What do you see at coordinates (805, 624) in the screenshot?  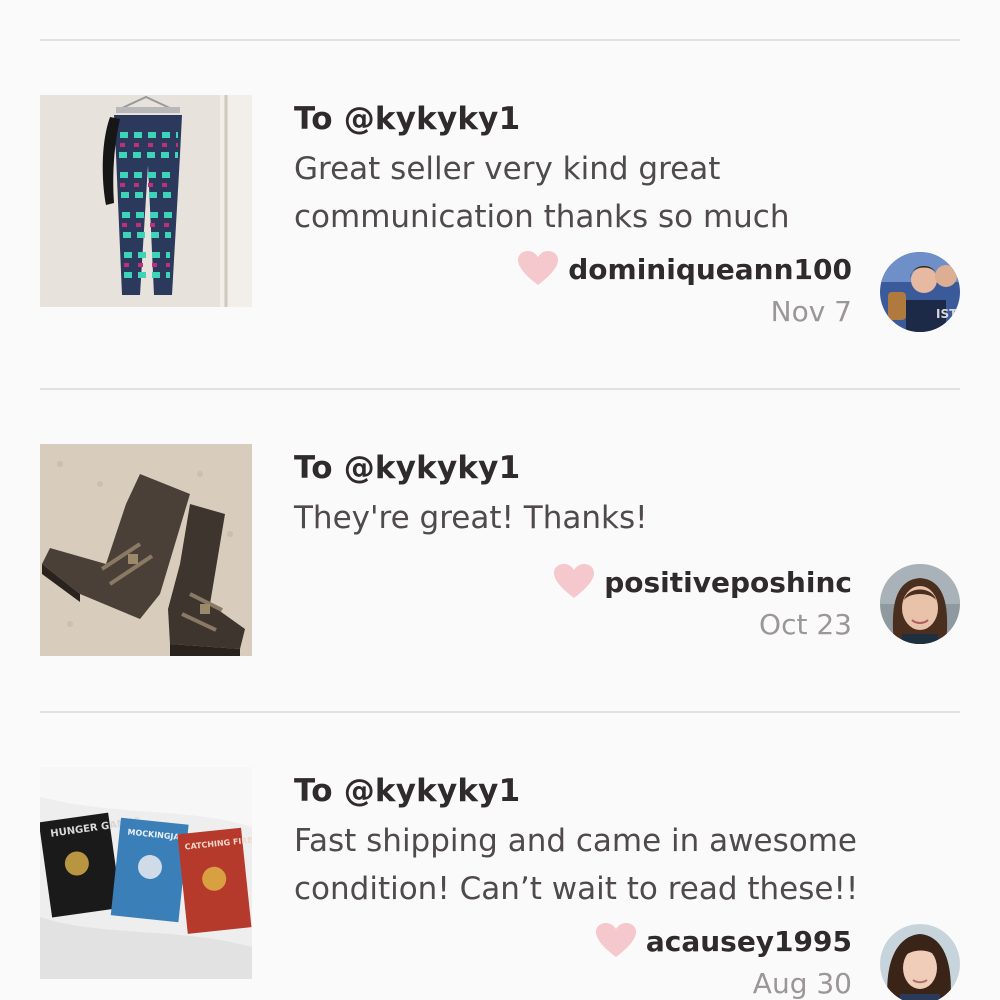 I see `review-date: Oct 23` at bounding box center [805, 624].